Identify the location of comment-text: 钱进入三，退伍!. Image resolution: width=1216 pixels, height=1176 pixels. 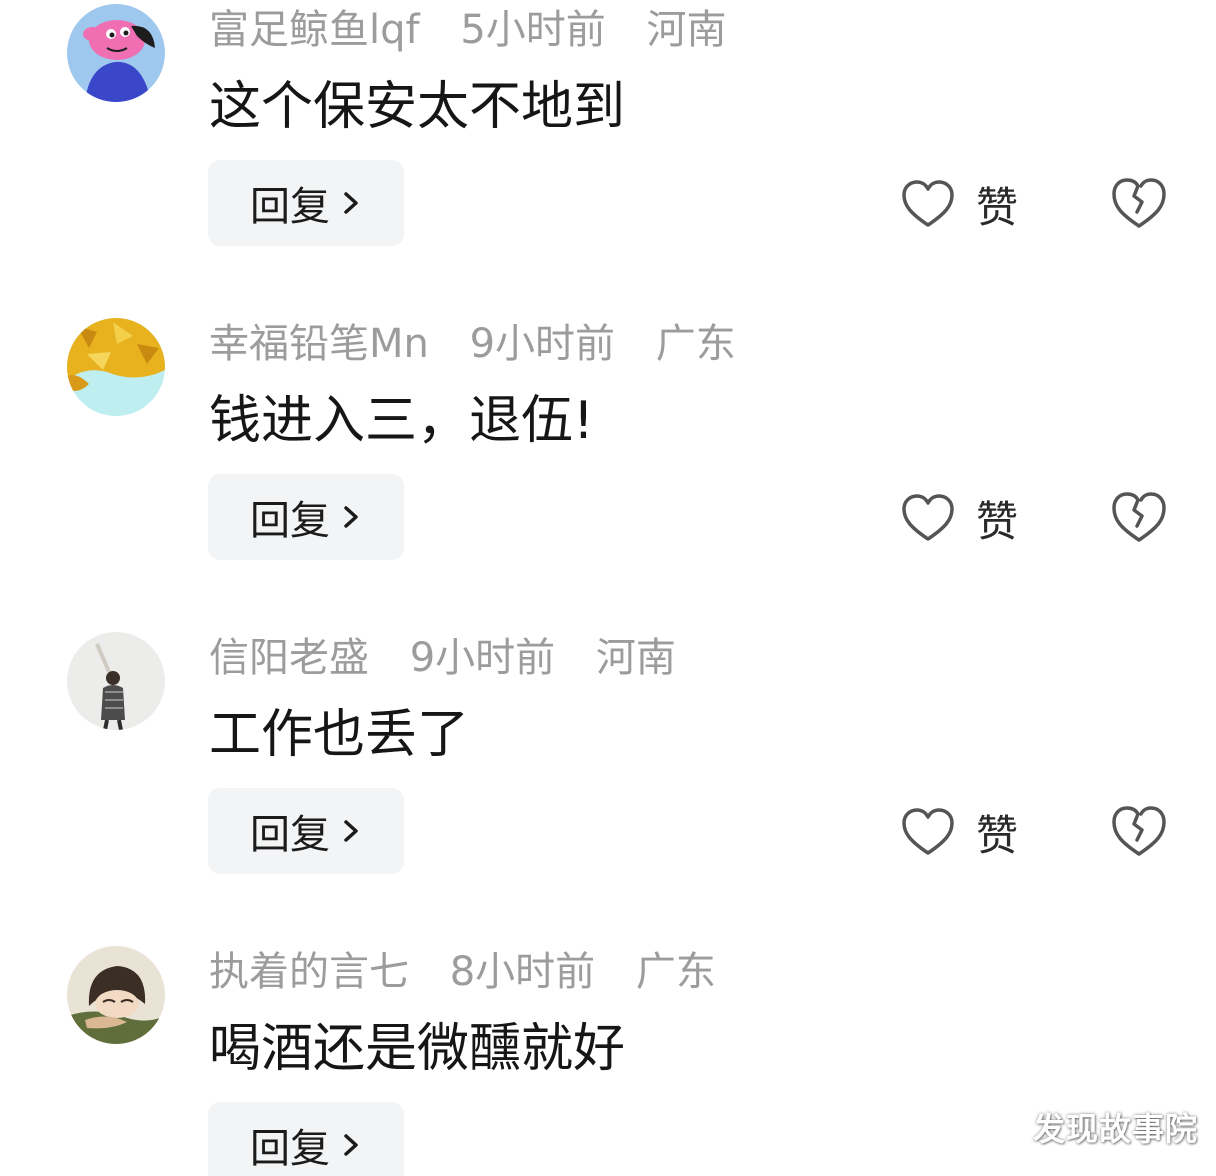
(401, 421).